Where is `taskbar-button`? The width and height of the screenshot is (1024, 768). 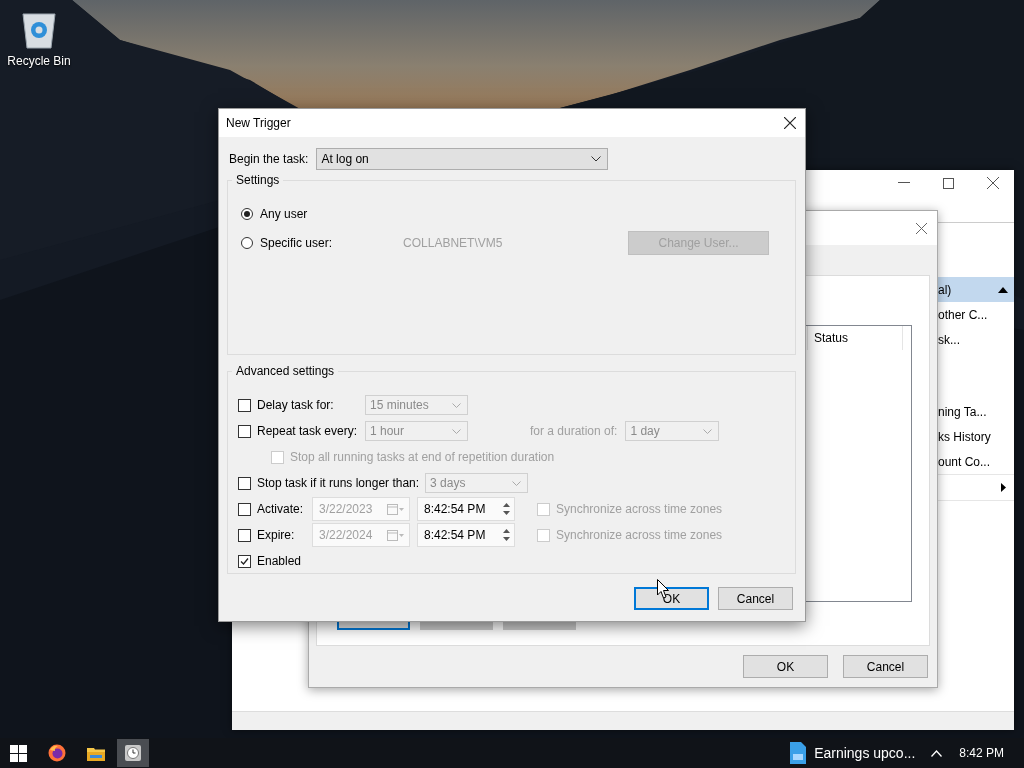
taskbar-button is located at coordinates (133, 753).